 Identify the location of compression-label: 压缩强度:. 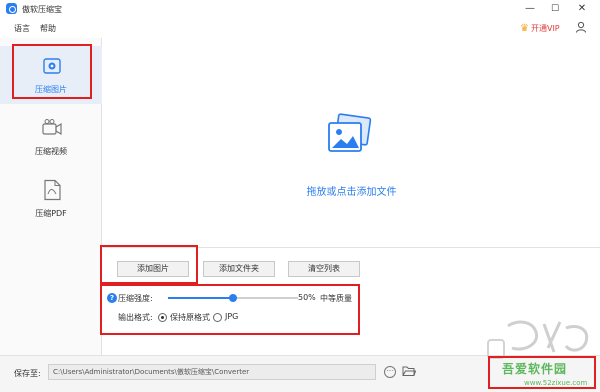
(135, 298).